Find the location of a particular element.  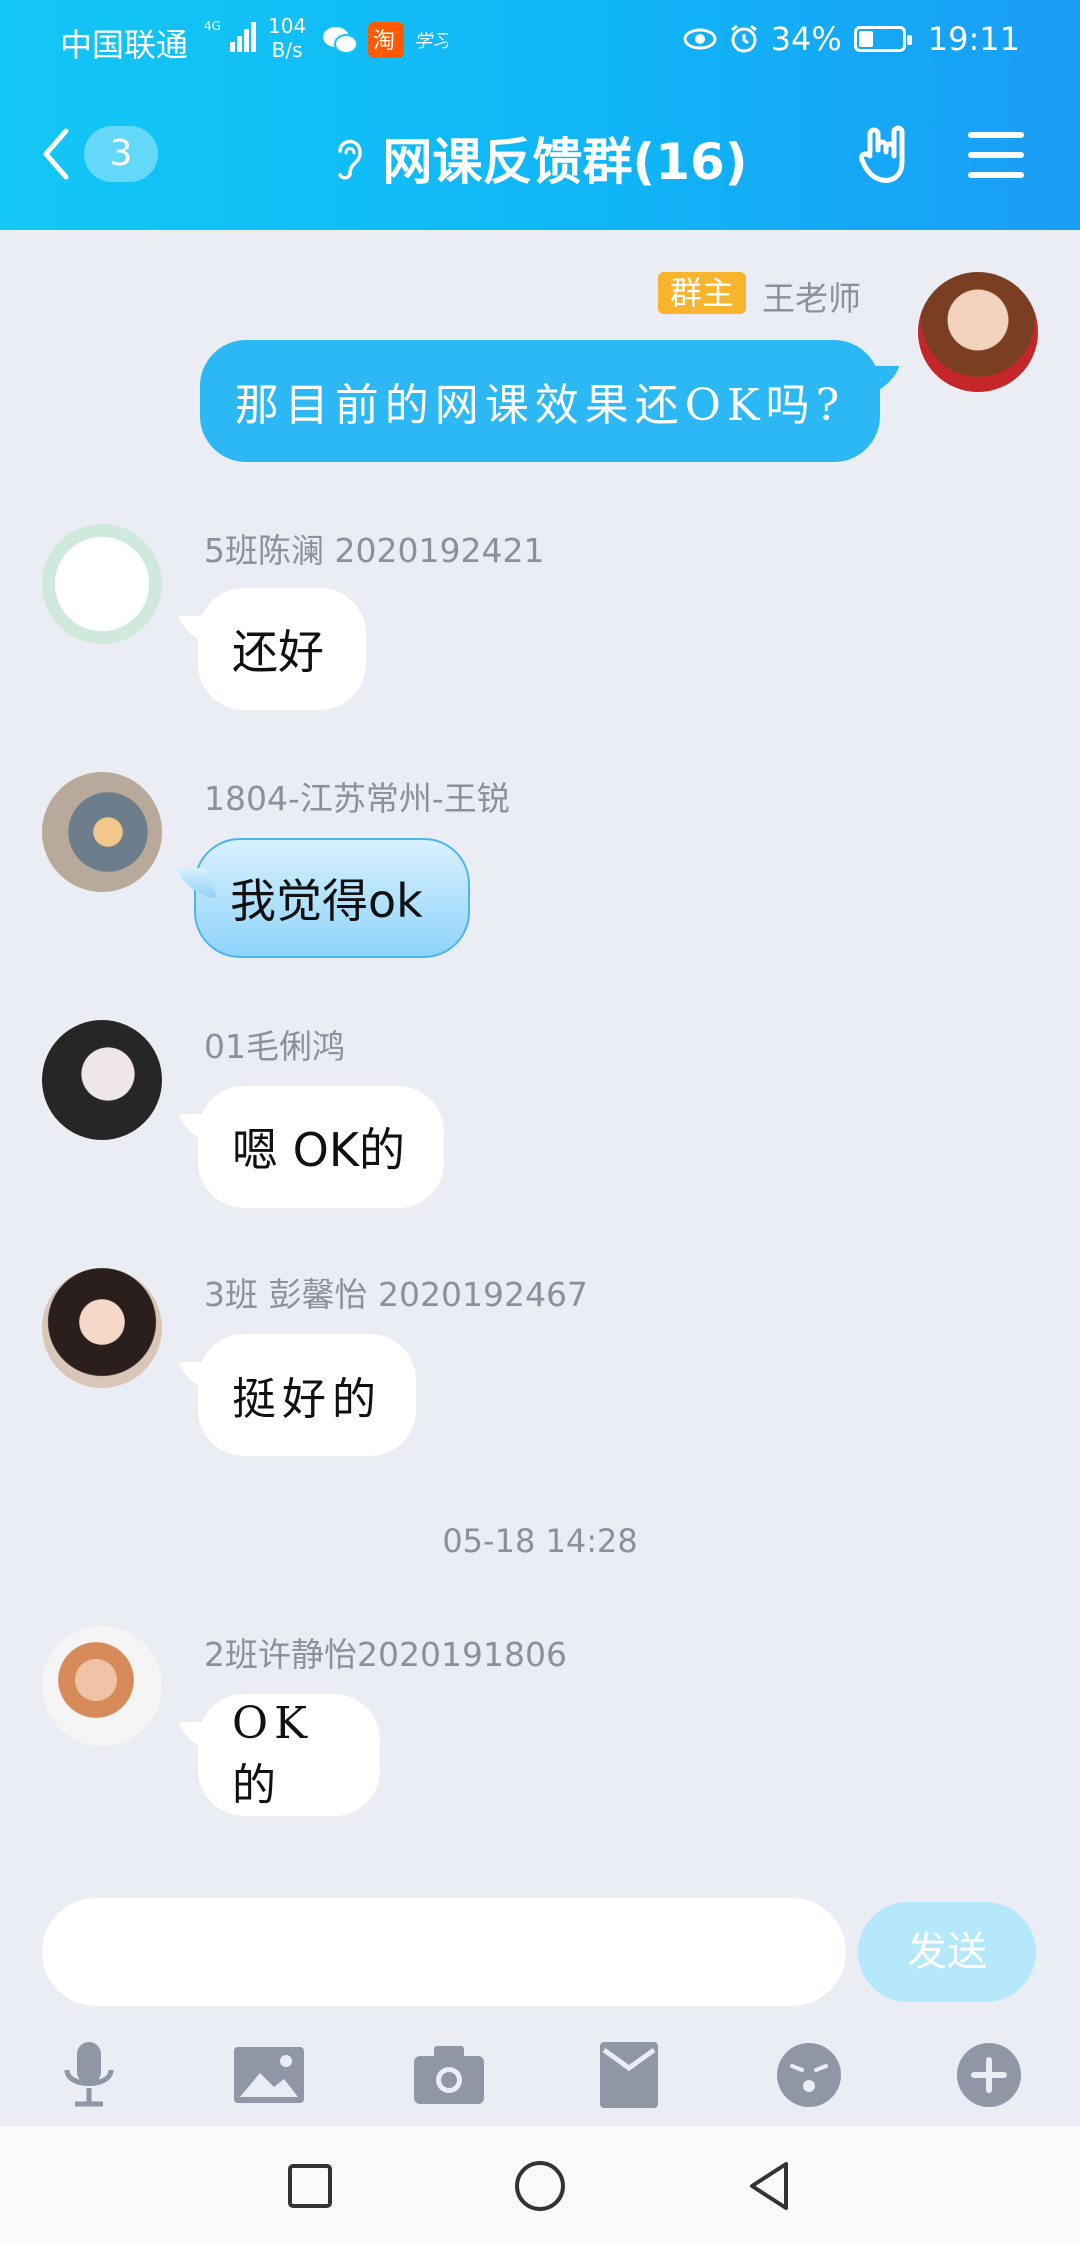

square-icon is located at coordinates (310, 2186).